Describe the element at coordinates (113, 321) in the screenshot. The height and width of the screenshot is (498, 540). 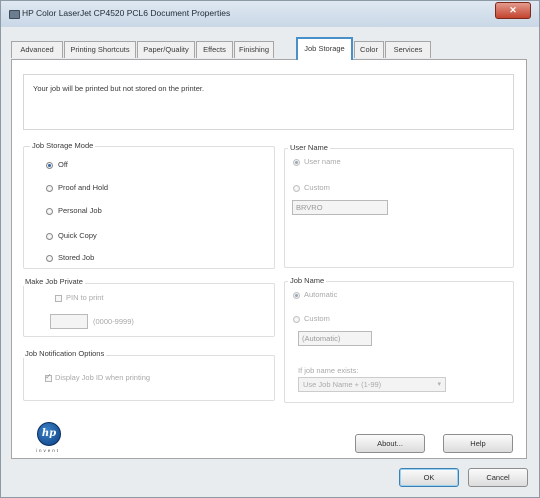
I see `pin-range-label: (0000-9999)` at that location.